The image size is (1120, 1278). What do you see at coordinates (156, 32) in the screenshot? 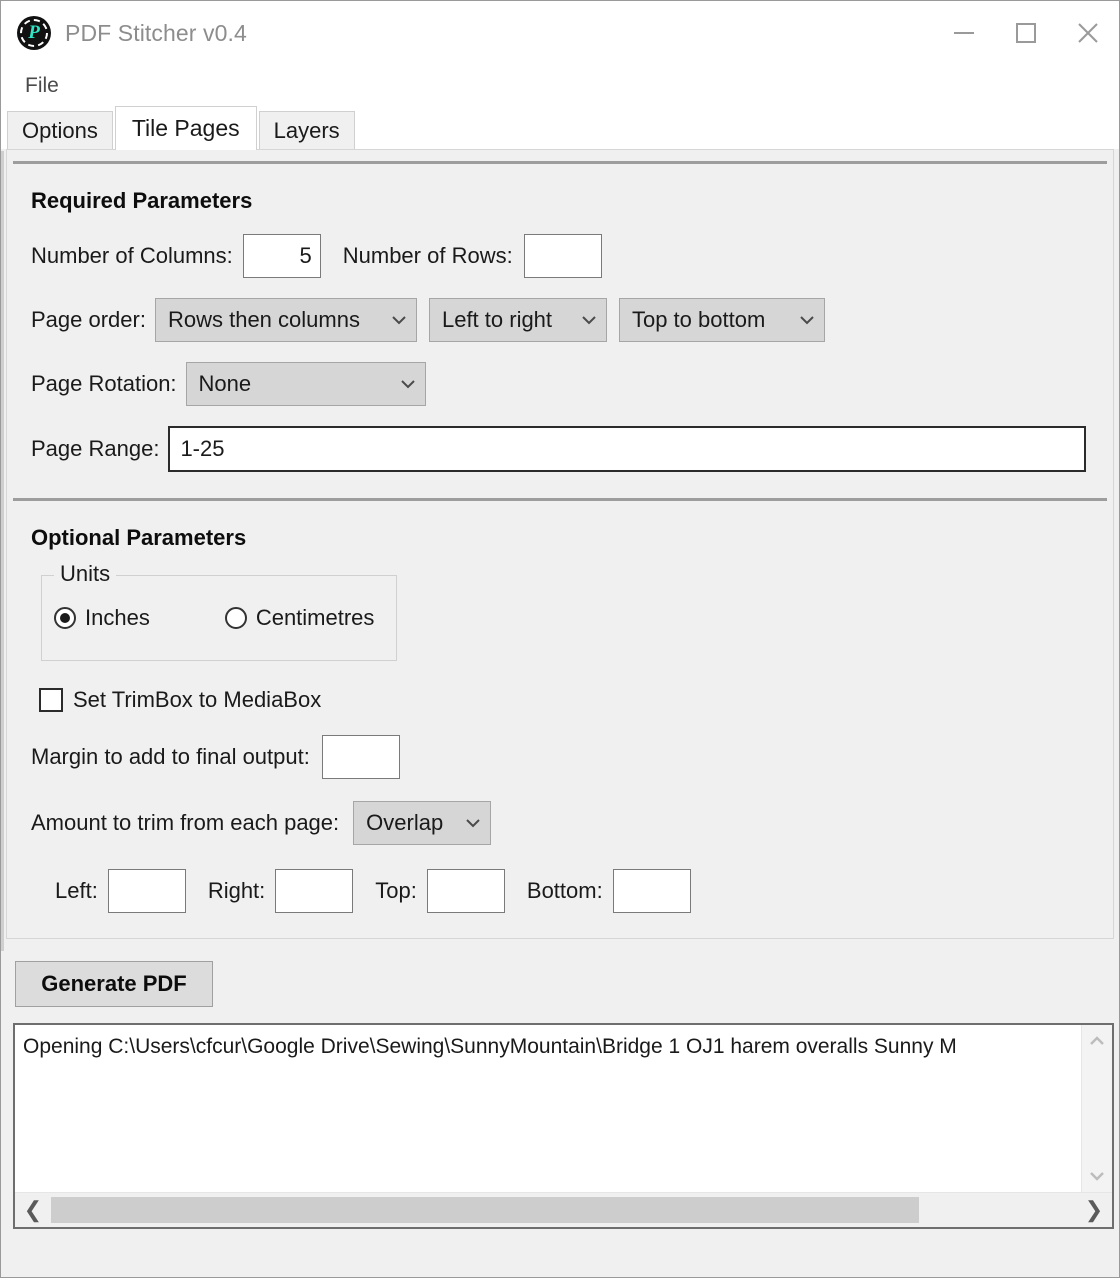
I see `window-title: PDF Stitcher v0.4` at bounding box center [156, 32].